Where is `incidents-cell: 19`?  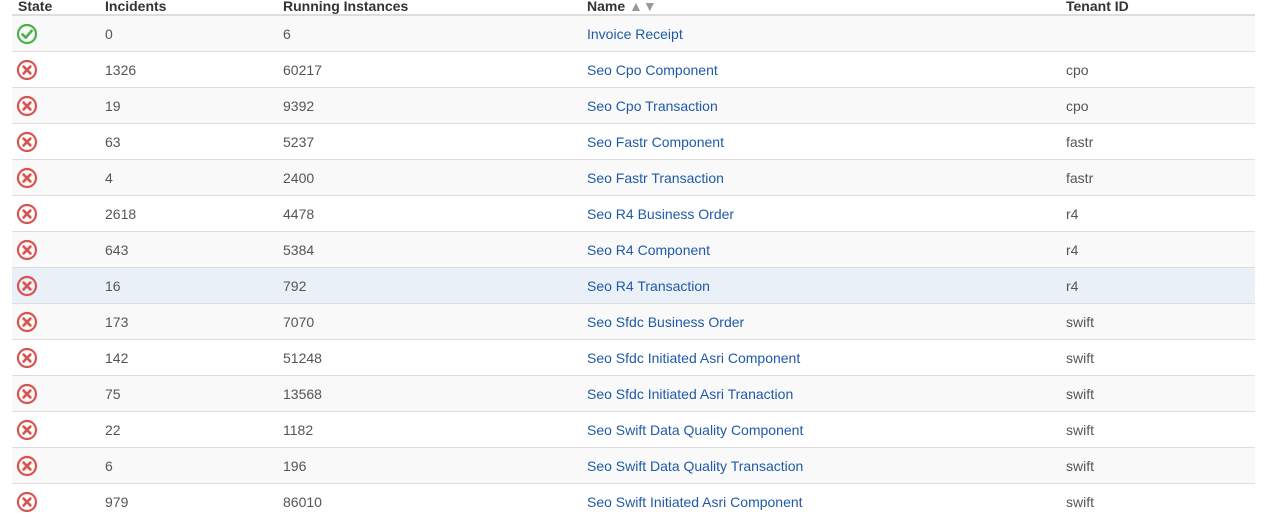 incidents-cell: 19 is located at coordinates (188, 106).